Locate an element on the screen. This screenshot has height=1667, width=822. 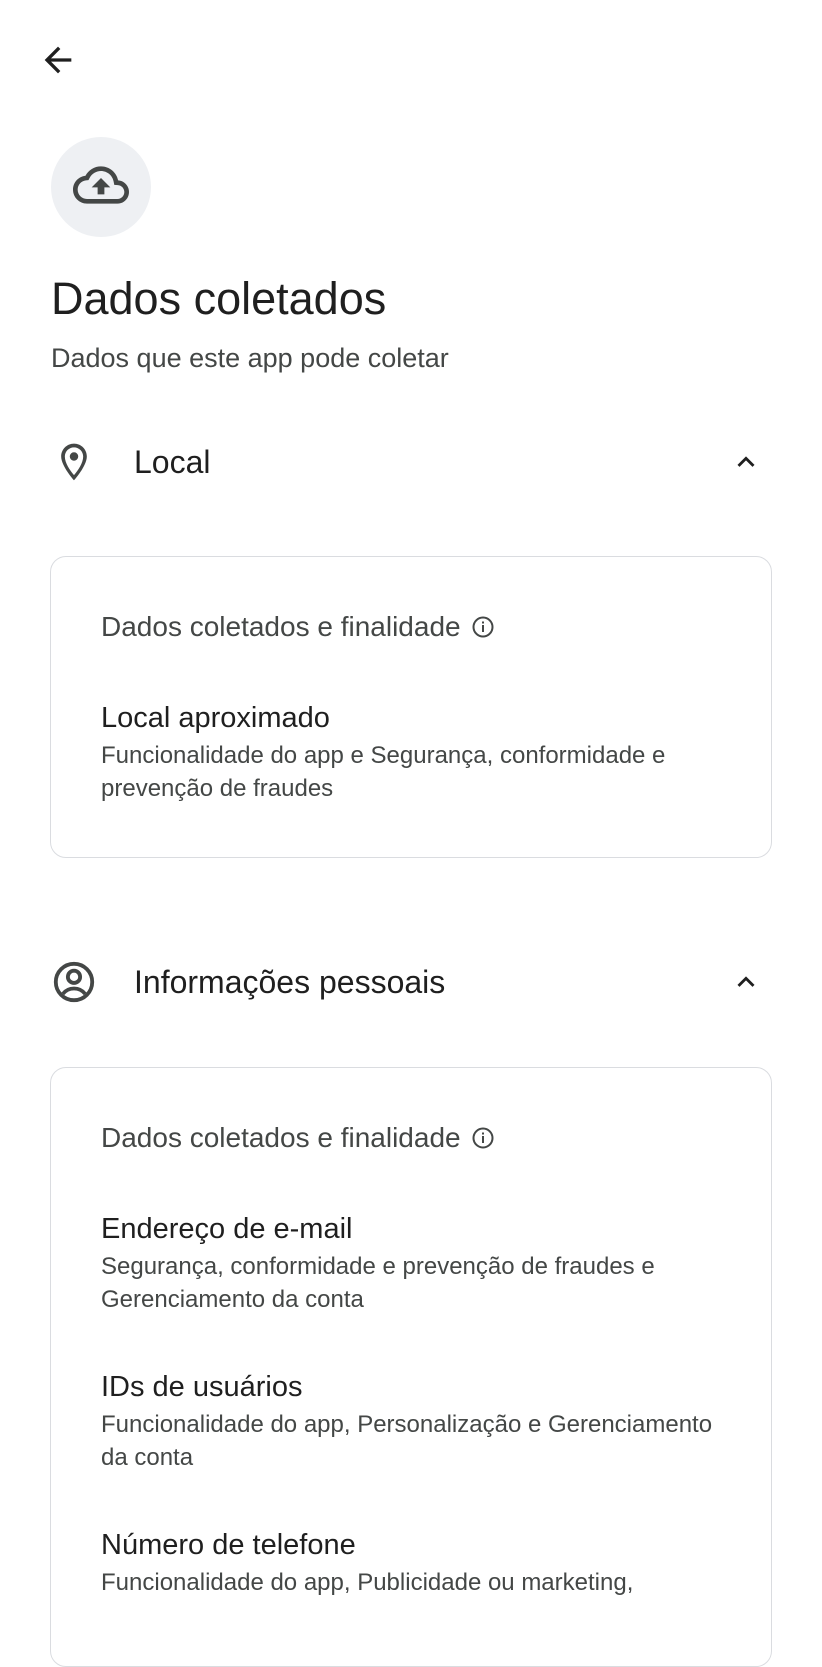
item-title: IDs de usuários is located at coordinates (202, 1387).